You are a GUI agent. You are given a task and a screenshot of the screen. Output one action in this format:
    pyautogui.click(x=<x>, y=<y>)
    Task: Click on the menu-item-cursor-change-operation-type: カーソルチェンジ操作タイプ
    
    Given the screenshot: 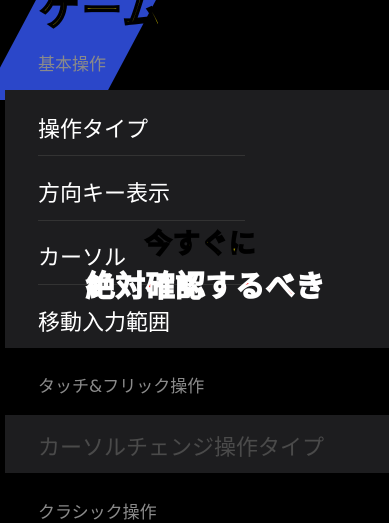 What is the action you would take?
    pyautogui.click(x=181, y=448)
    